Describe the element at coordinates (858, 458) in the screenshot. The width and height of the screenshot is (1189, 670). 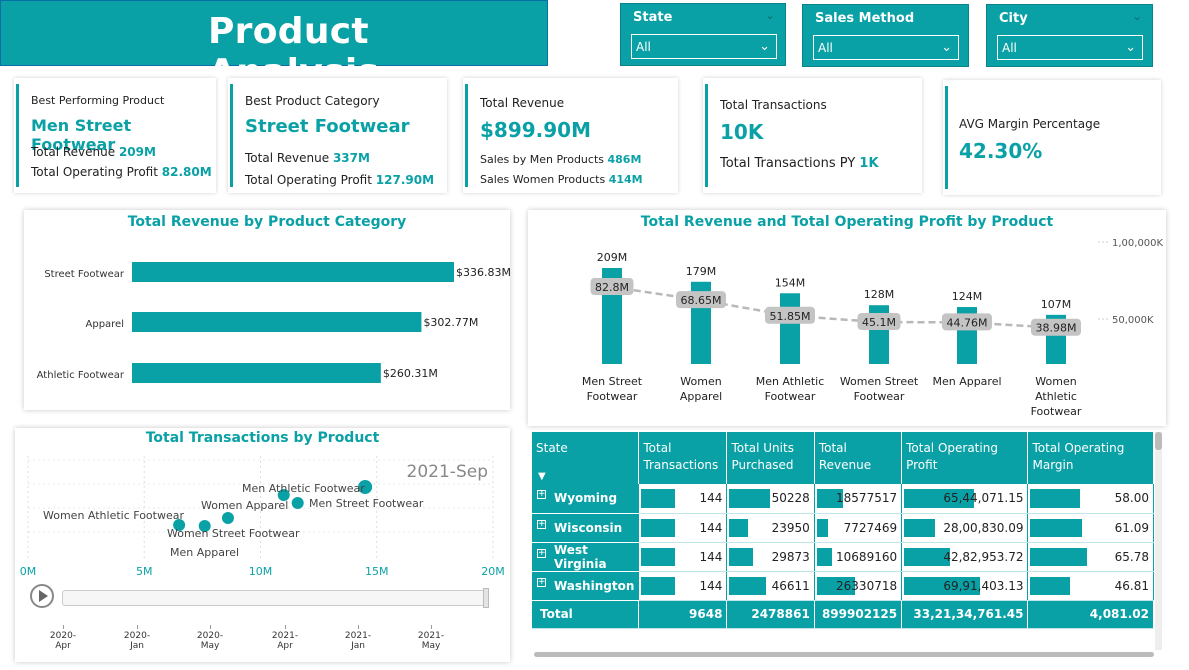
I see `col-header-revenue: Total Revenue` at that location.